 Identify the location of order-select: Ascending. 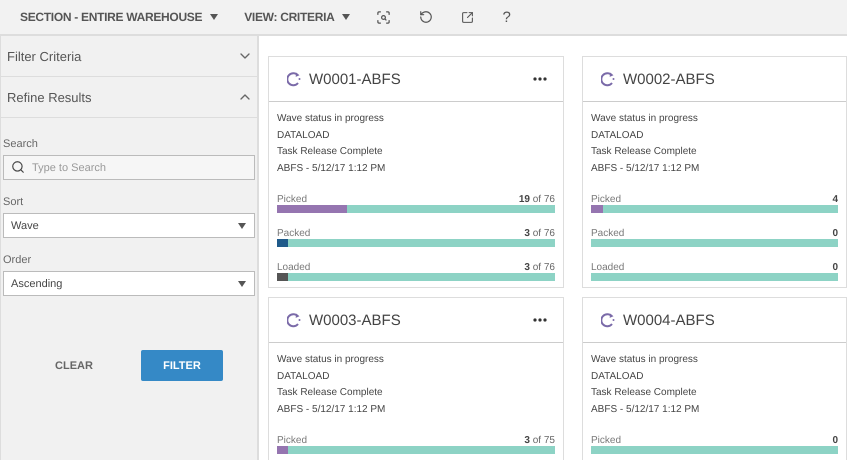
(129, 283).